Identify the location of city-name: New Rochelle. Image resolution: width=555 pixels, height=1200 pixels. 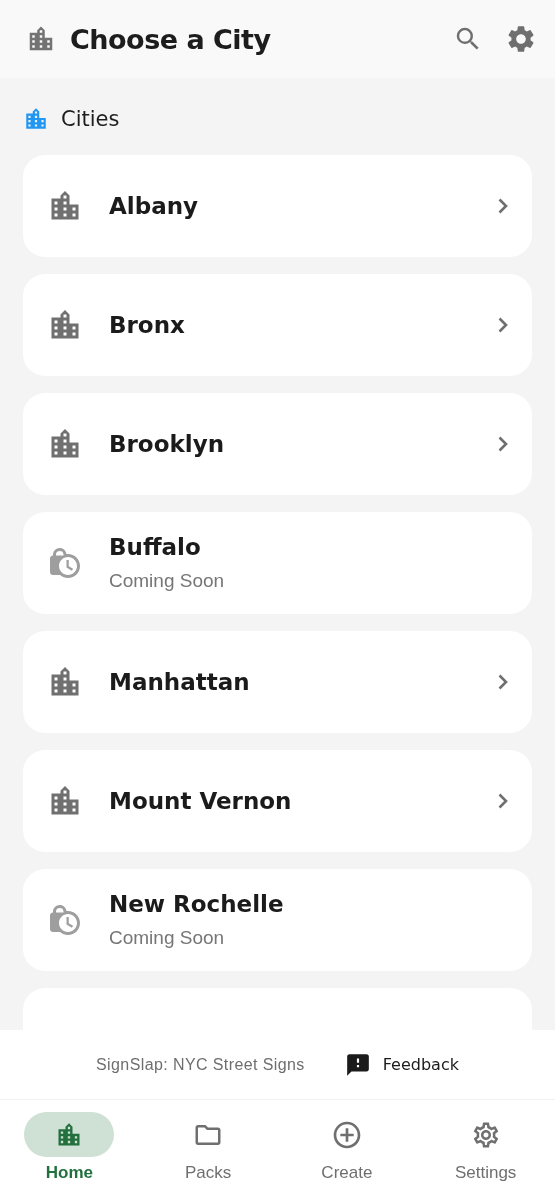
(197, 904).